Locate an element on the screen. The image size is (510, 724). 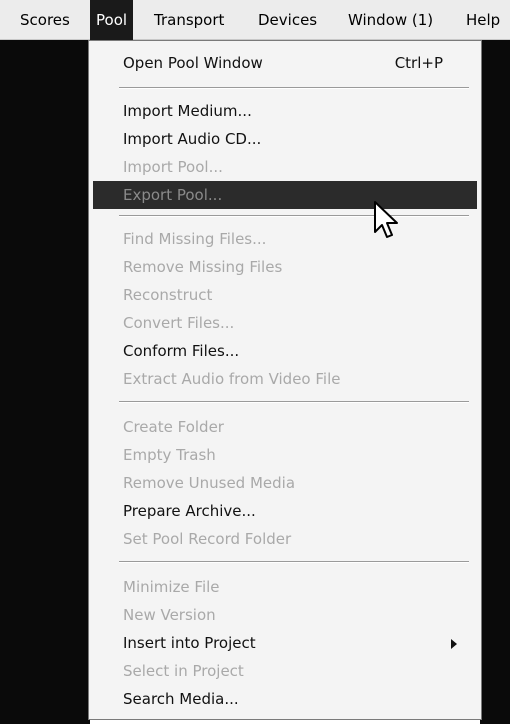
menu-pool: Pool is located at coordinates (112, 20).